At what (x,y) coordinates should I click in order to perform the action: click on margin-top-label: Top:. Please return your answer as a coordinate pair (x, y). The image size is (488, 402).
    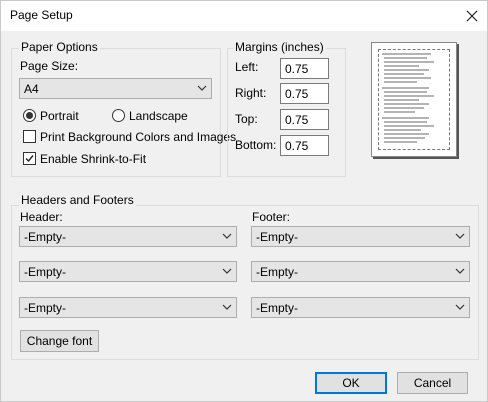
    Looking at the image, I should click on (246, 119).